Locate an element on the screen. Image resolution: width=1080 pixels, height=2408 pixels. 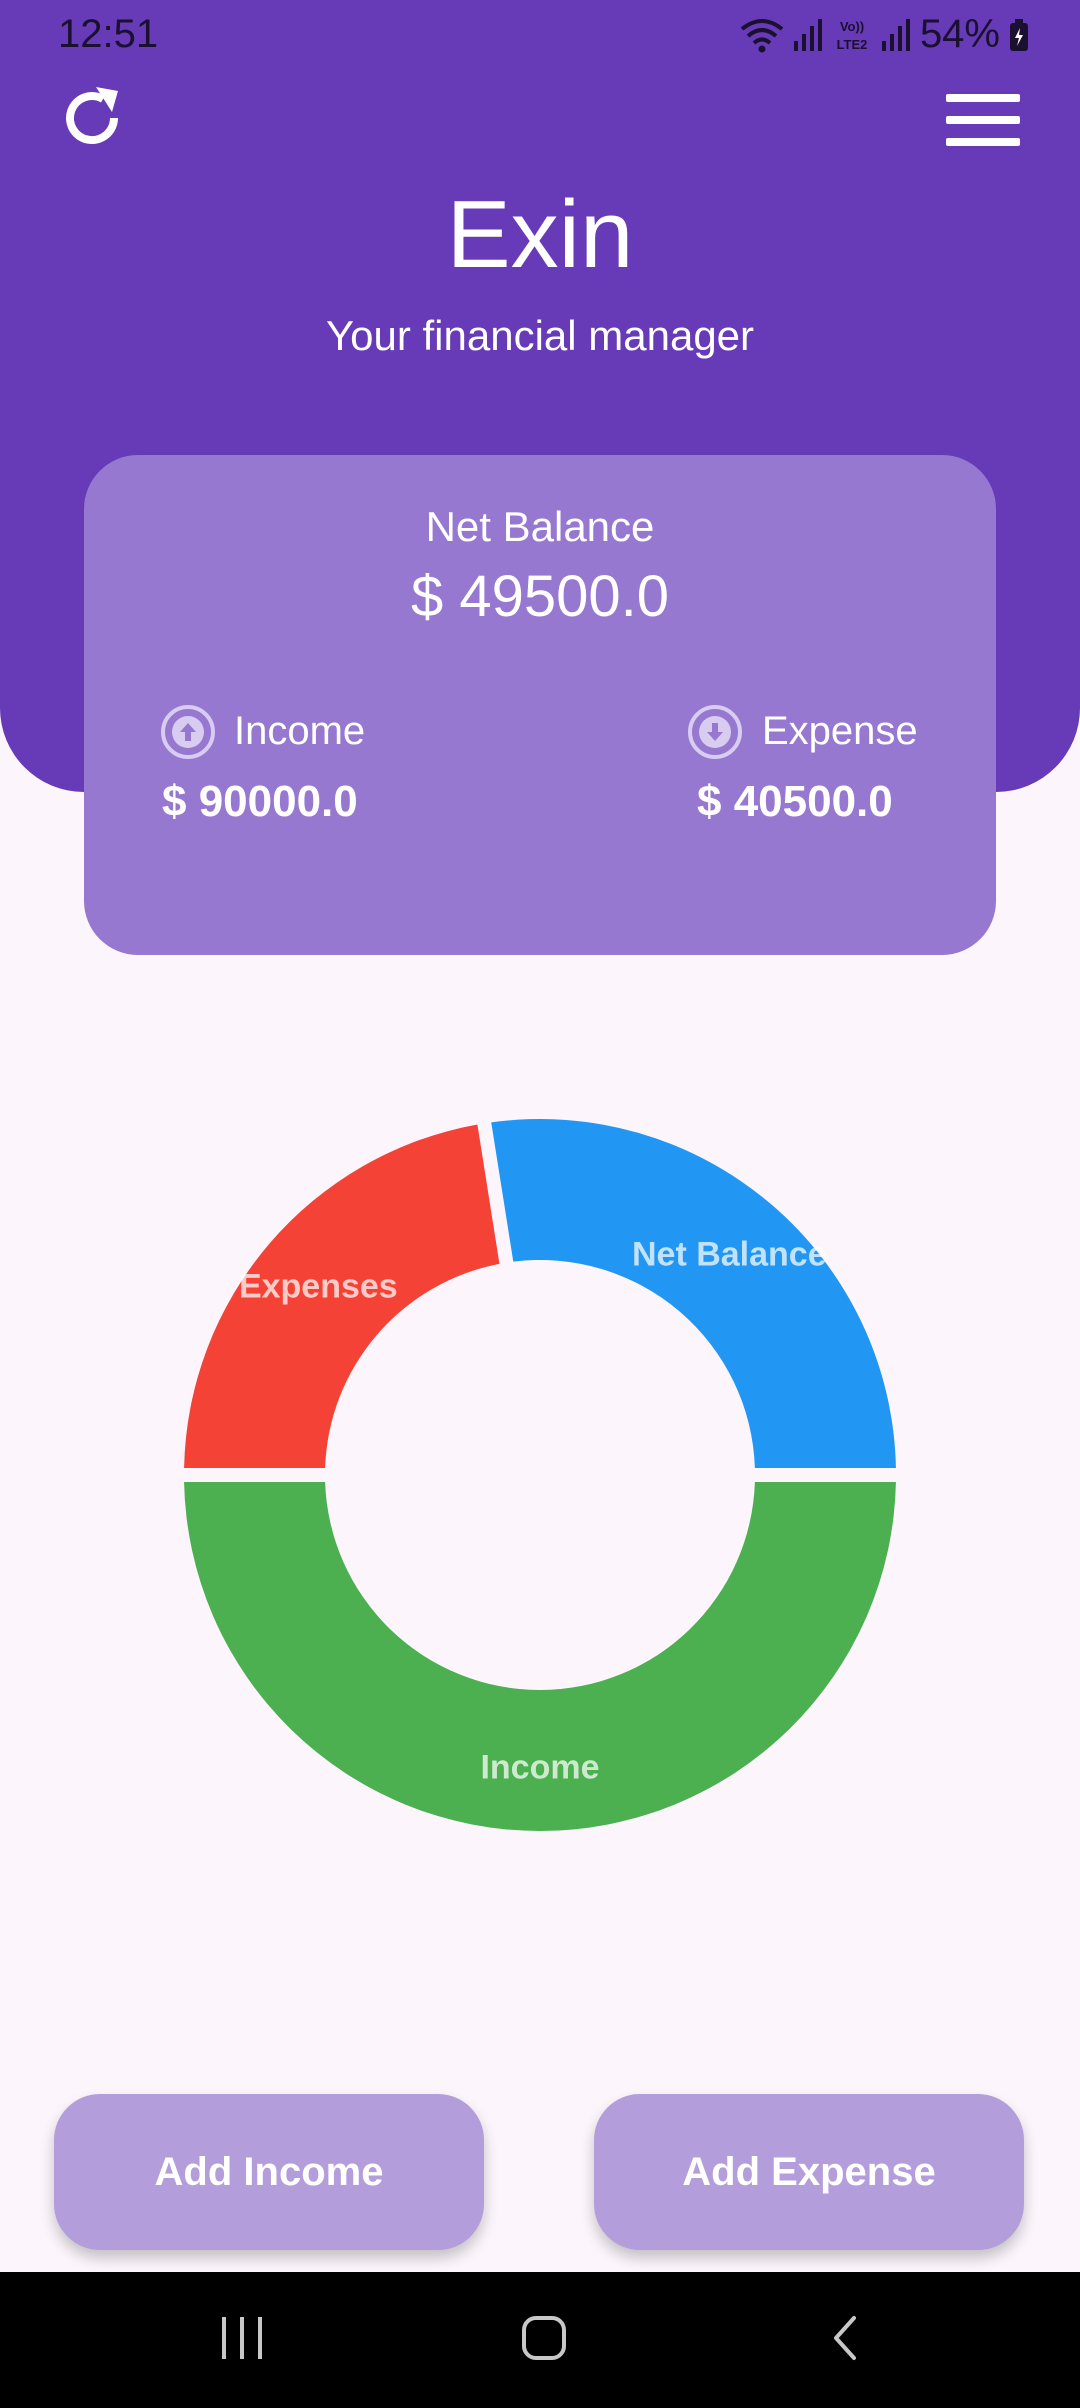
net-balance-label: Net Balance is located at coordinates (540, 526).